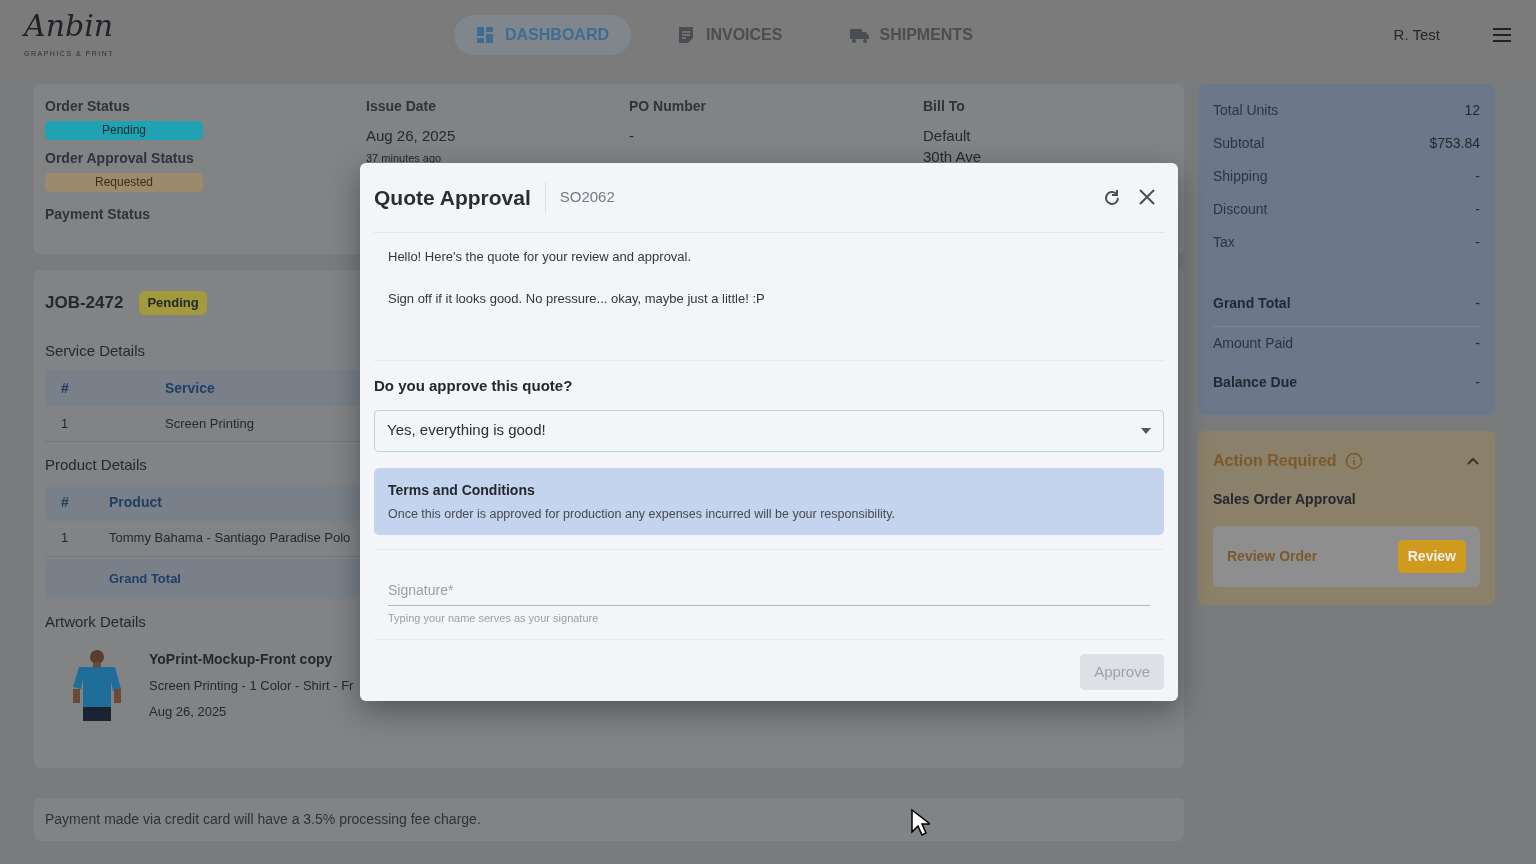 The width and height of the screenshot is (1536, 864). Describe the element at coordinates (1472, 110) in the screenshot. I see `total-value: 12` at that location.